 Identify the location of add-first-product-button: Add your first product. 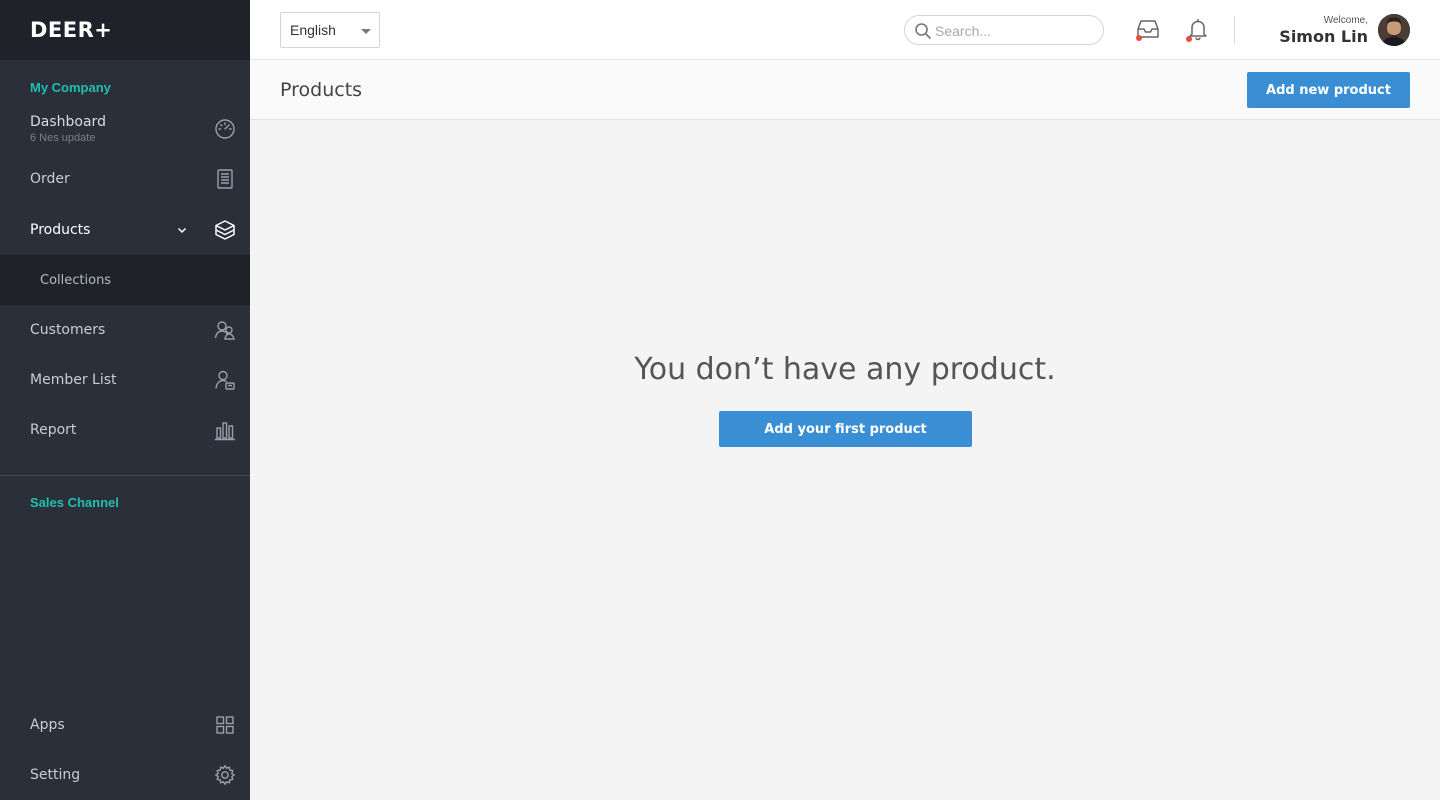
(845, 429).